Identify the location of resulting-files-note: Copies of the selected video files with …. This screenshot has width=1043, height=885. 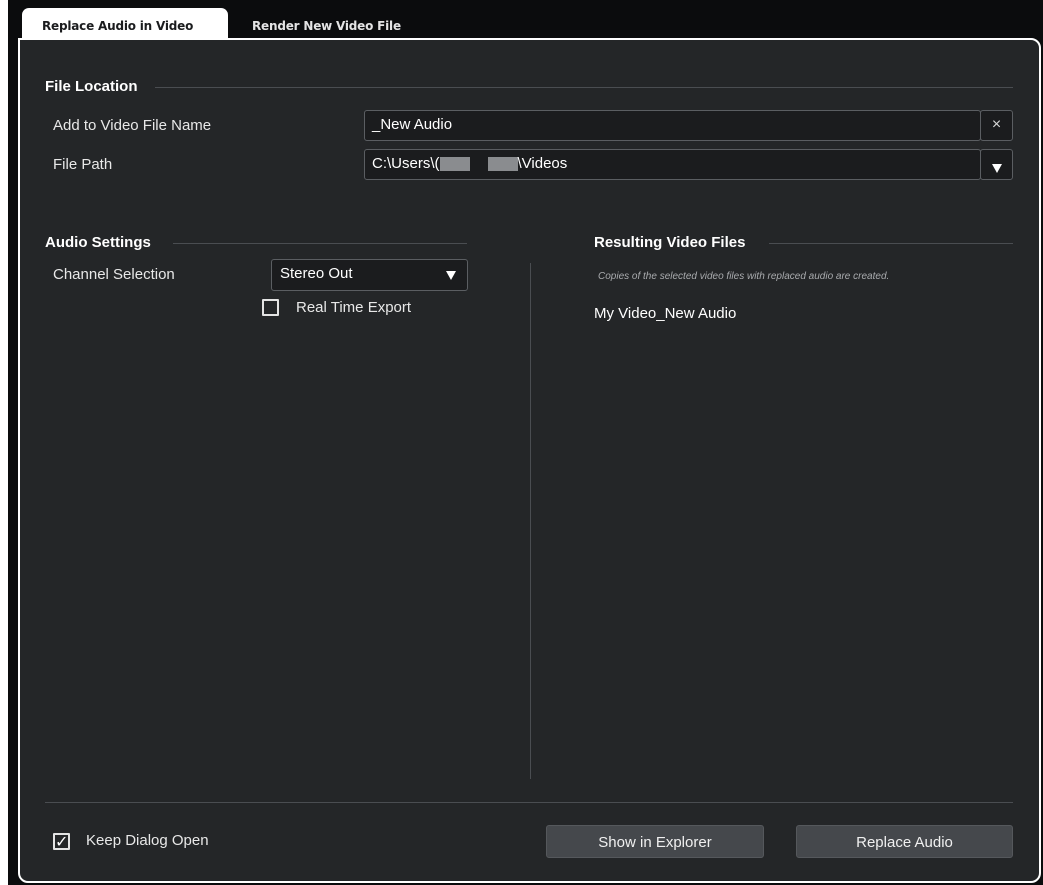
(744, 276).